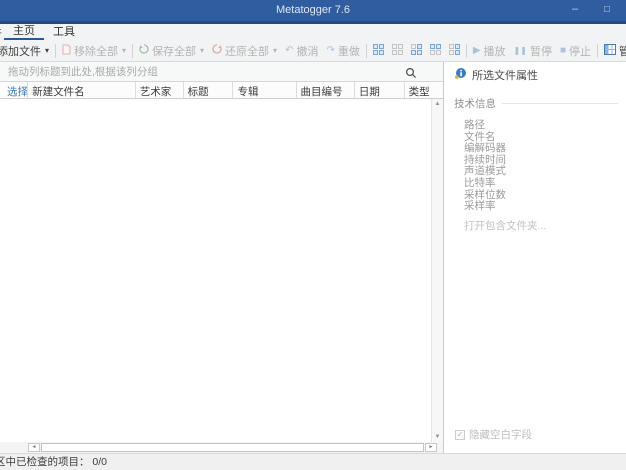 Image resolution: width=626 pixels, height=470 pixels. Describe the element at coordinates (494, 51) in the screenshot. I see `play-label: 播放` at that location.